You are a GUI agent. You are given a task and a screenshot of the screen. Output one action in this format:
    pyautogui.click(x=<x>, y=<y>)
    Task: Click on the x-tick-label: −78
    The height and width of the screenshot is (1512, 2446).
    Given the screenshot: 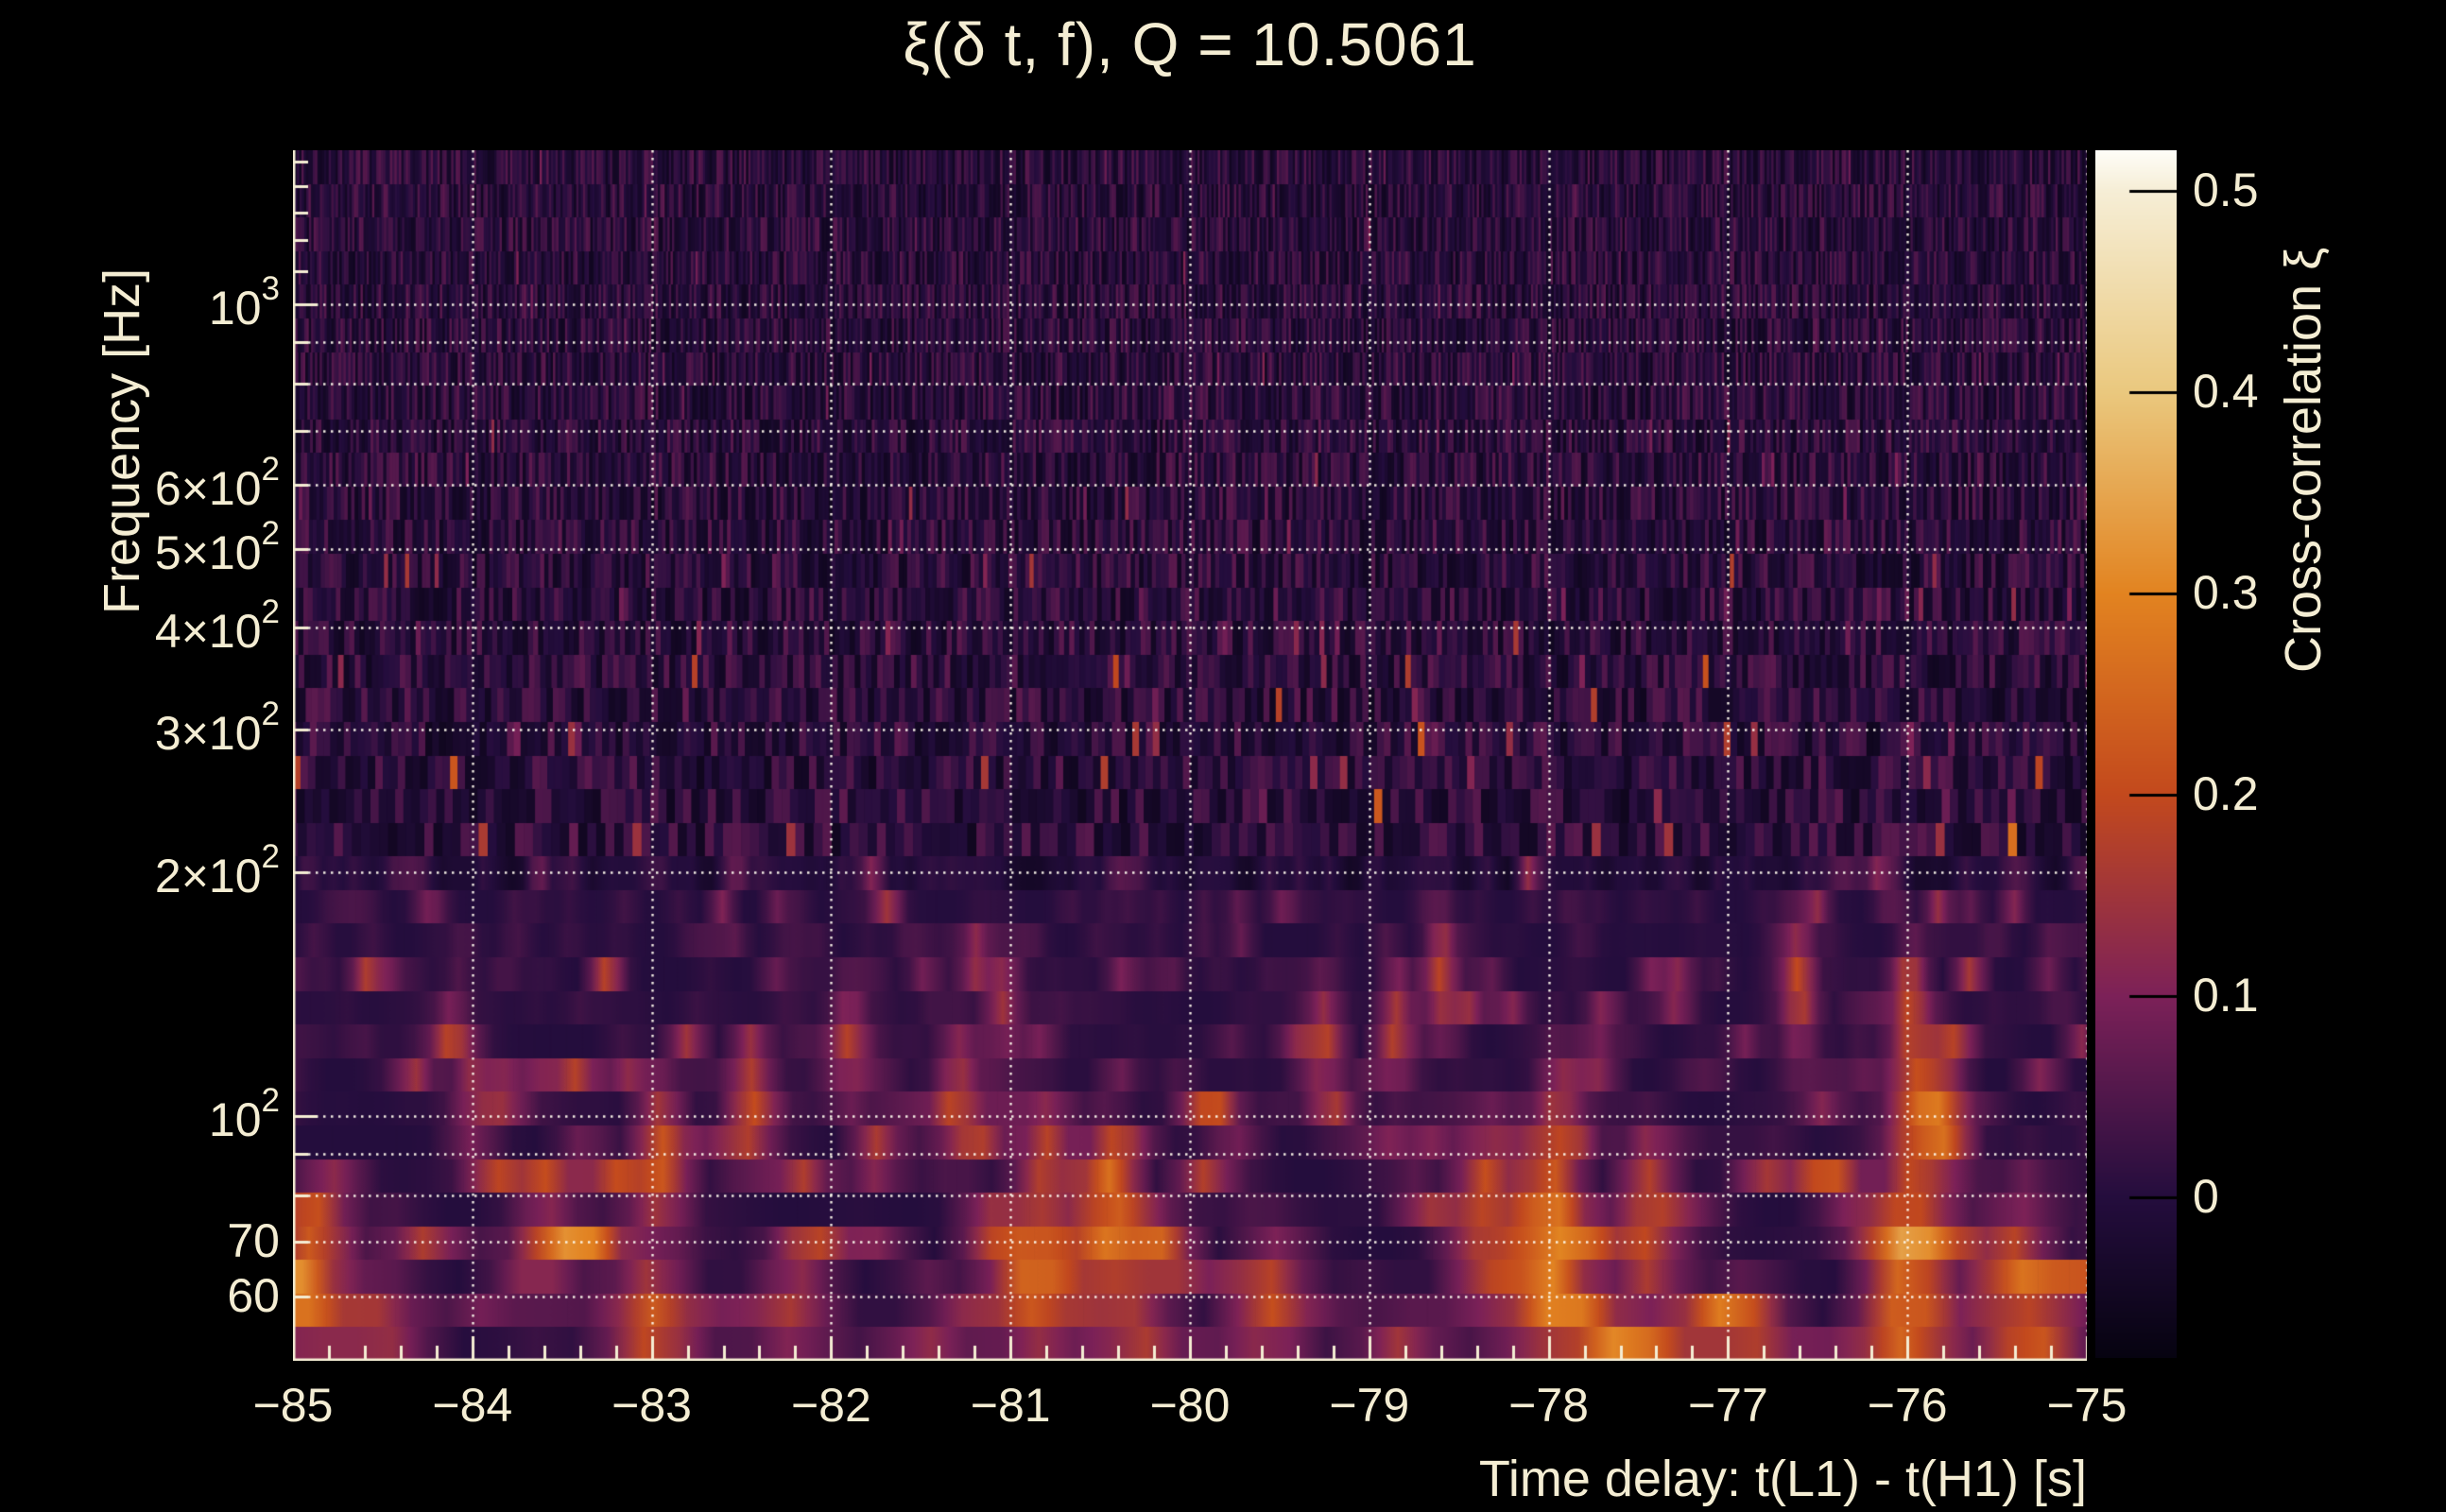 What is the action you would take?
    pyautogui.click(x=1549, y=1405)
    